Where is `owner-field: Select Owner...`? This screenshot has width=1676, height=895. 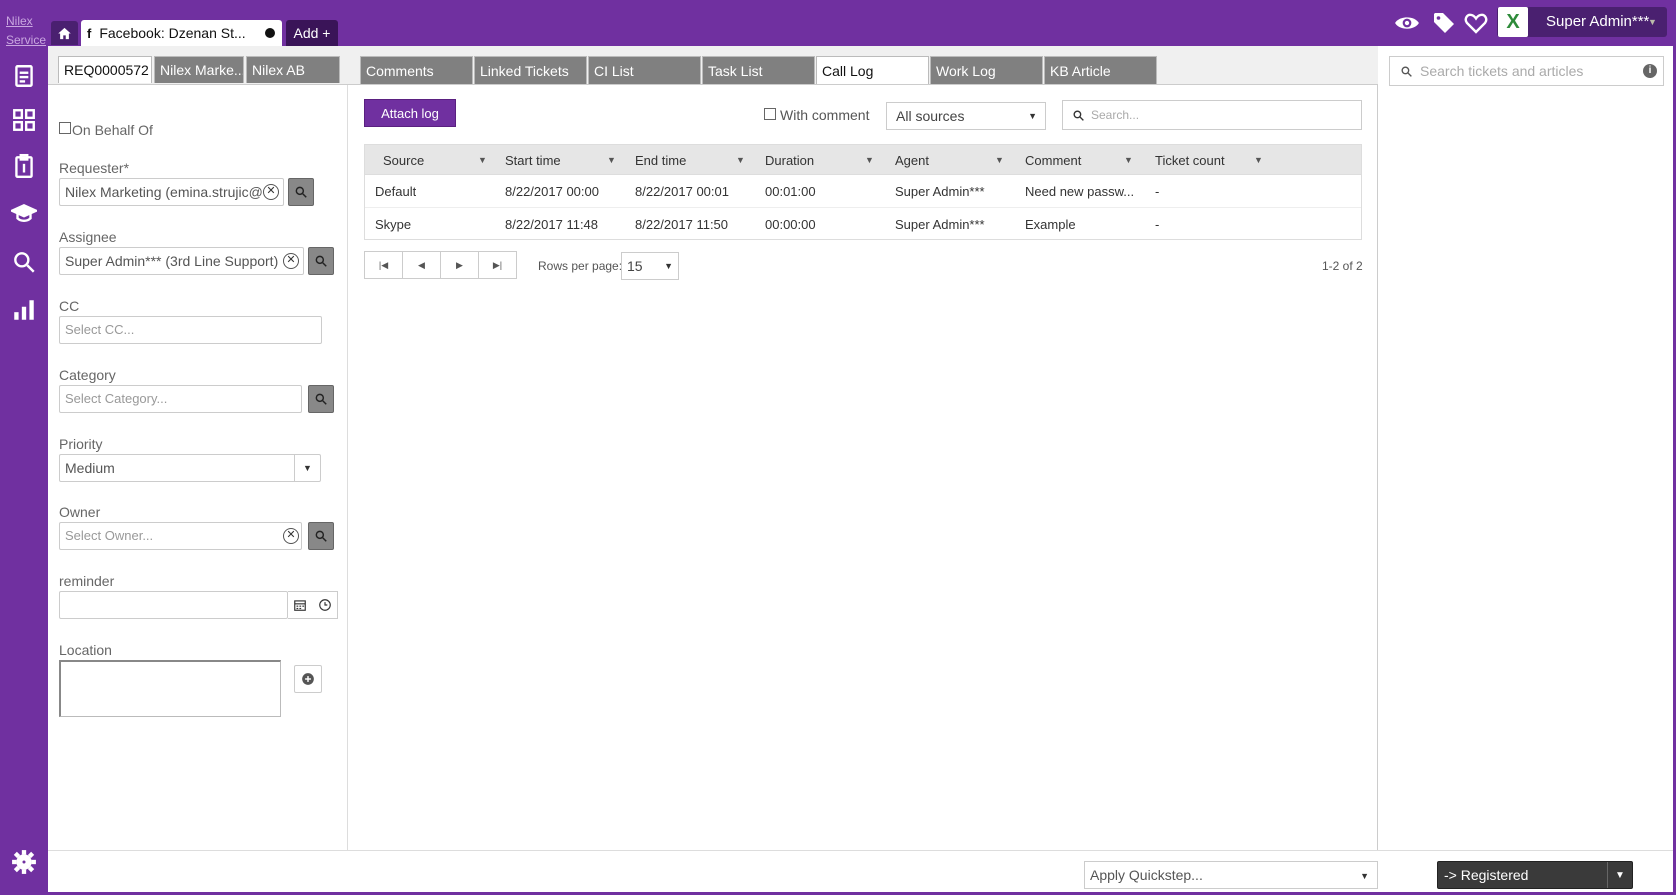
owner-field: Select Owner... is located at coordinates (180, 536).